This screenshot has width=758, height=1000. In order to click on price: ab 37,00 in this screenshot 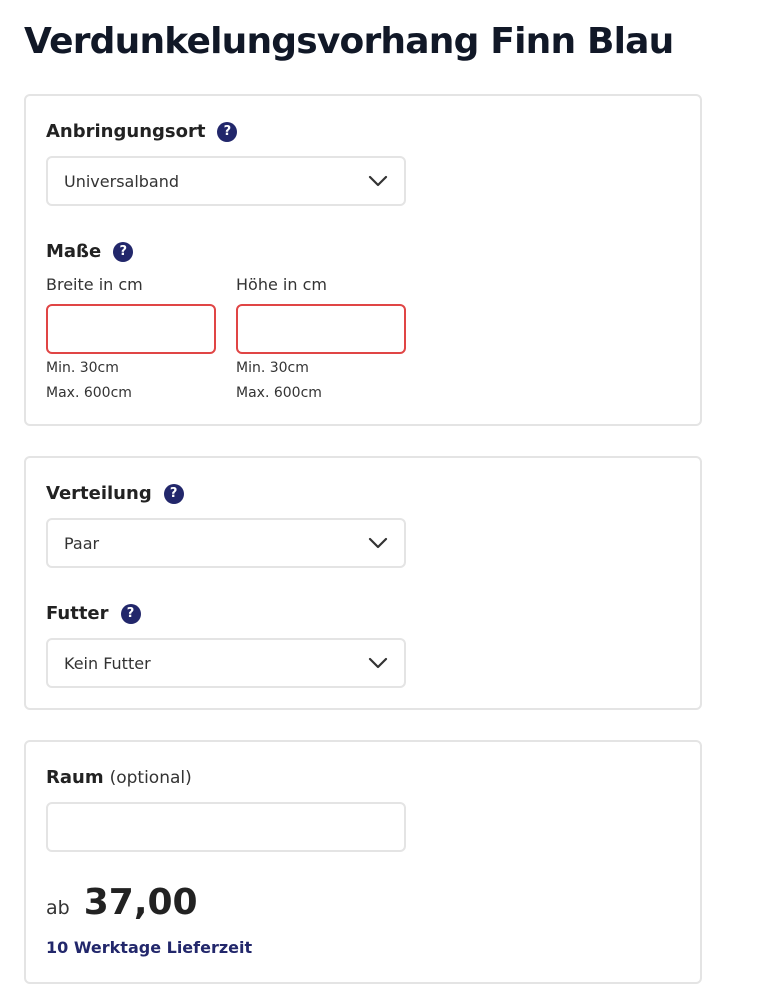, I will do `click(122, 902)`.